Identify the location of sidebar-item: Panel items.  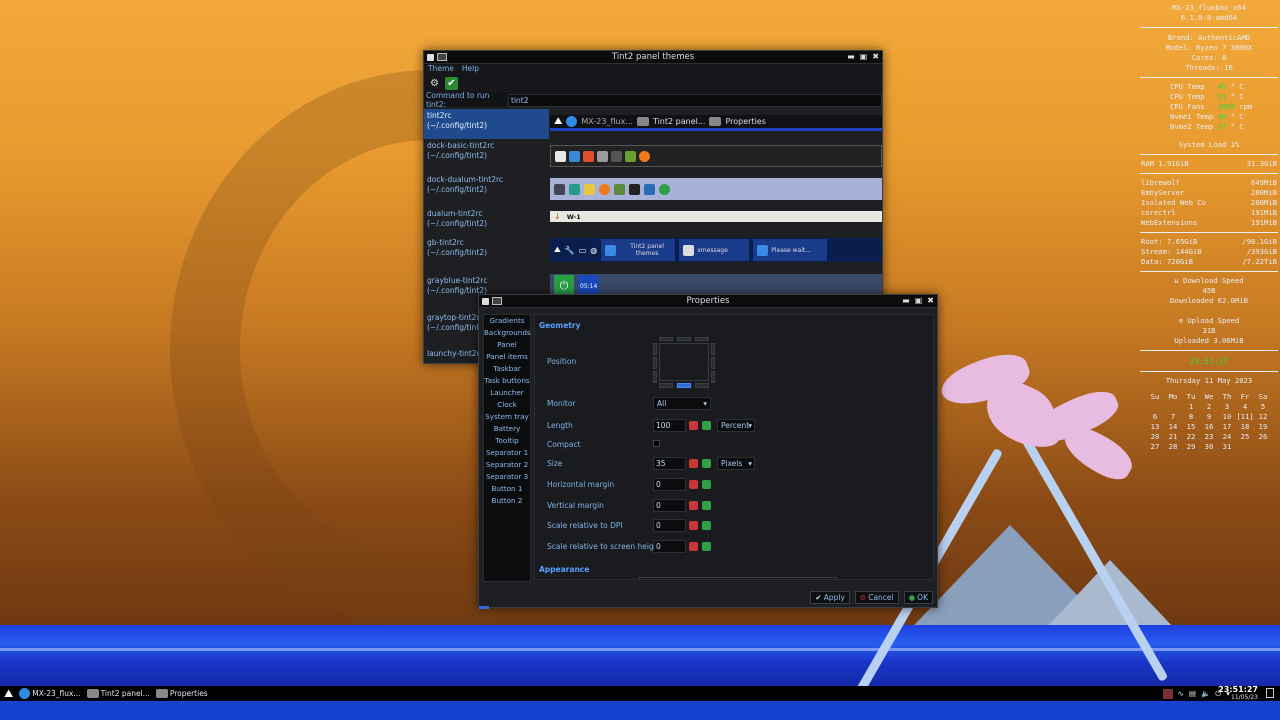
(507, 357).